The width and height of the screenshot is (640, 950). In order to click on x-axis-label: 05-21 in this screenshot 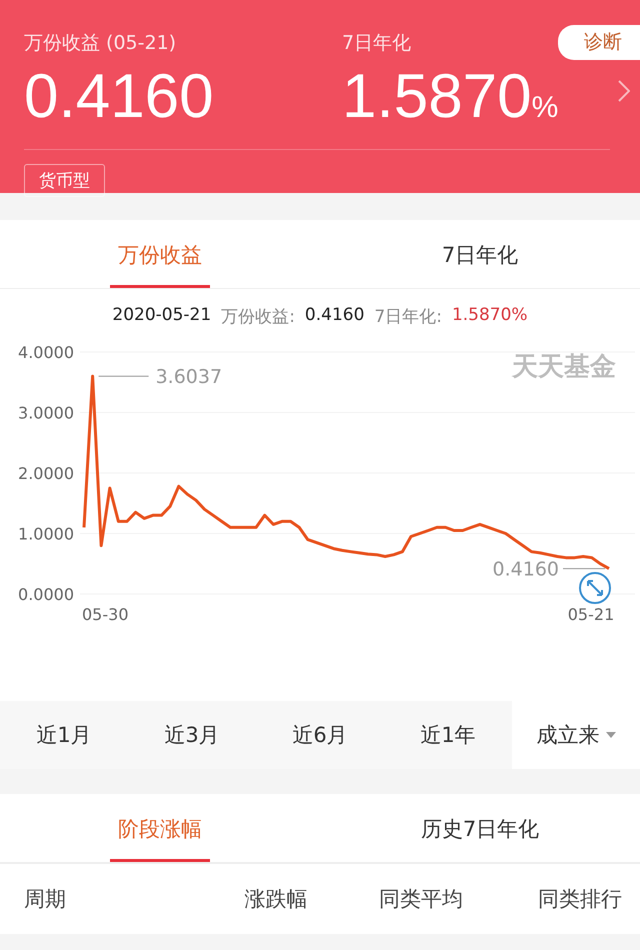, I will do `click(591, 614)`.